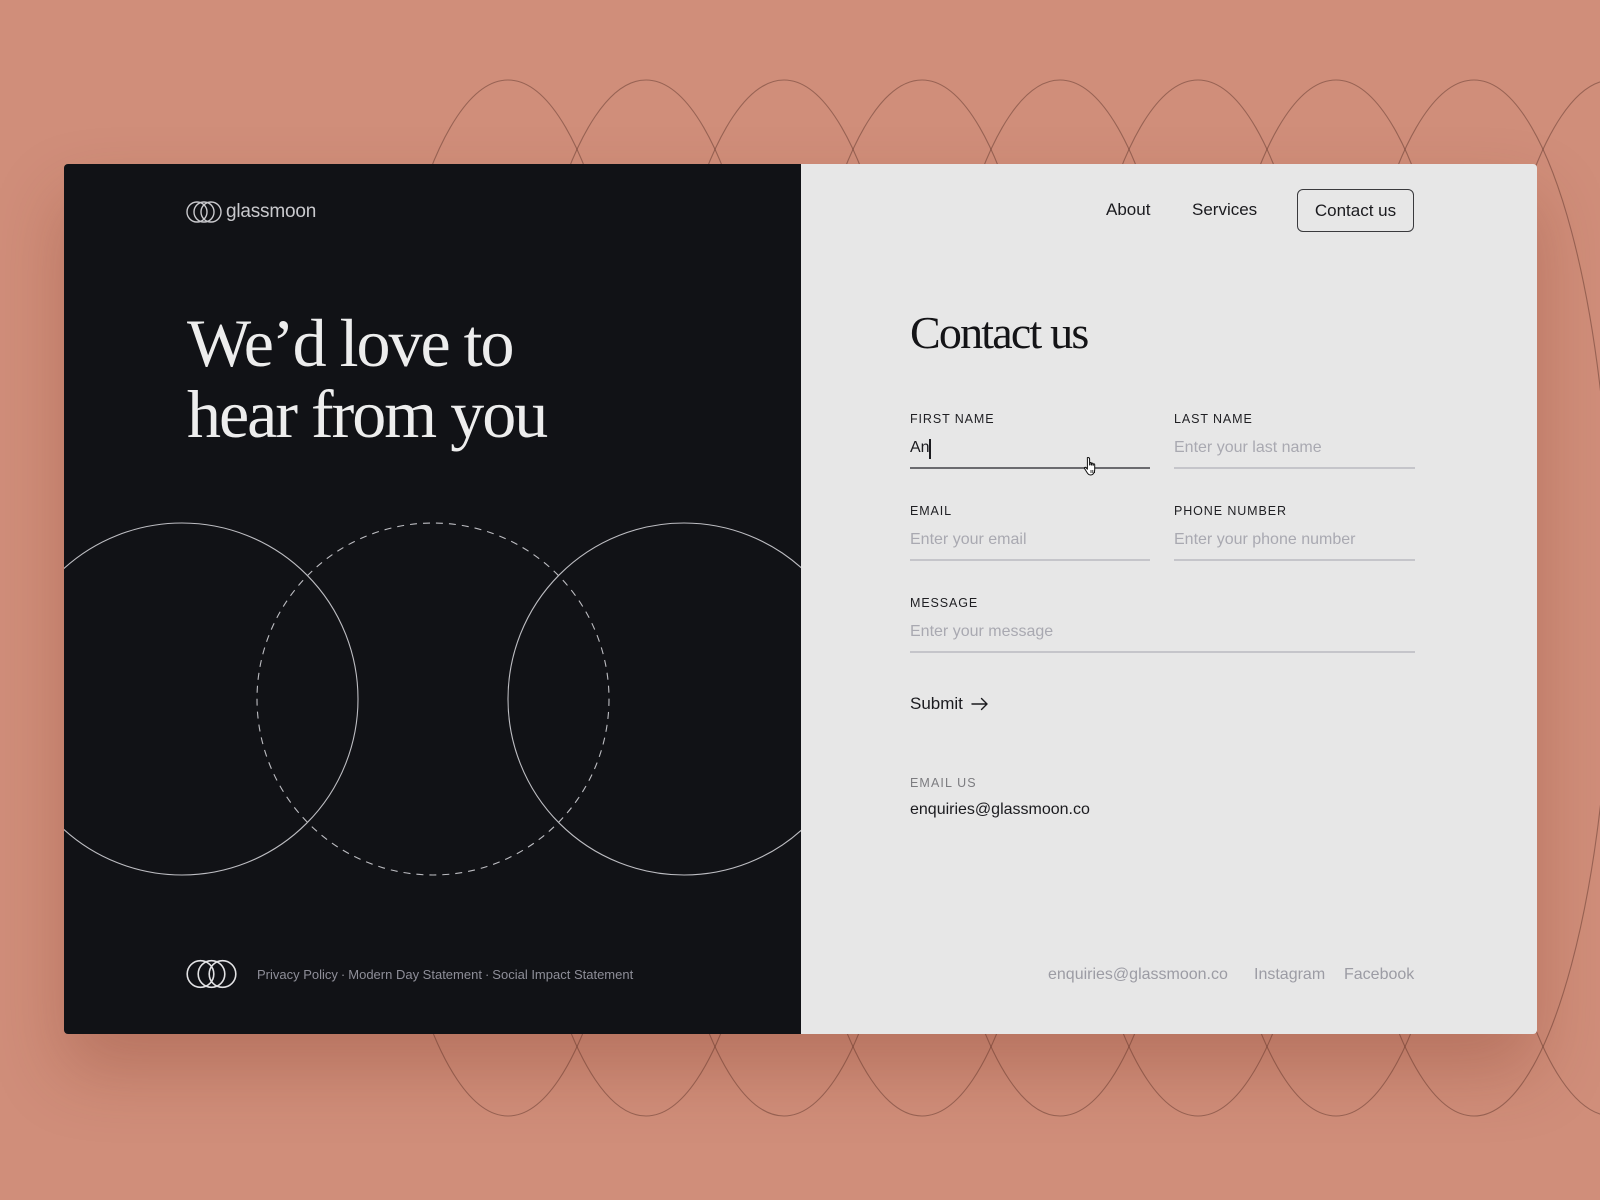 The image size is (1600, 1200). Describe the element at coordinates (1030, 453) in the screenshot. I see `first-name-input` at that location.